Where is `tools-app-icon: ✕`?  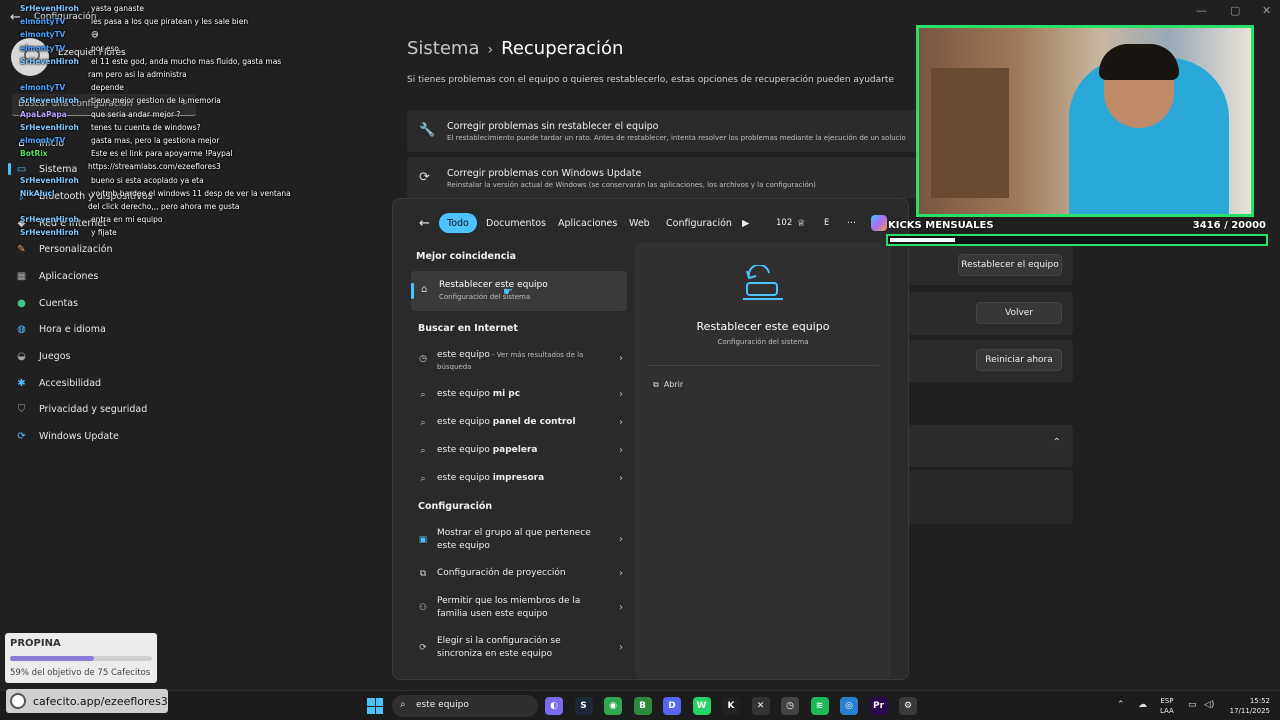
tools-app-icon: ✕ is located at coordinates (760, 706).